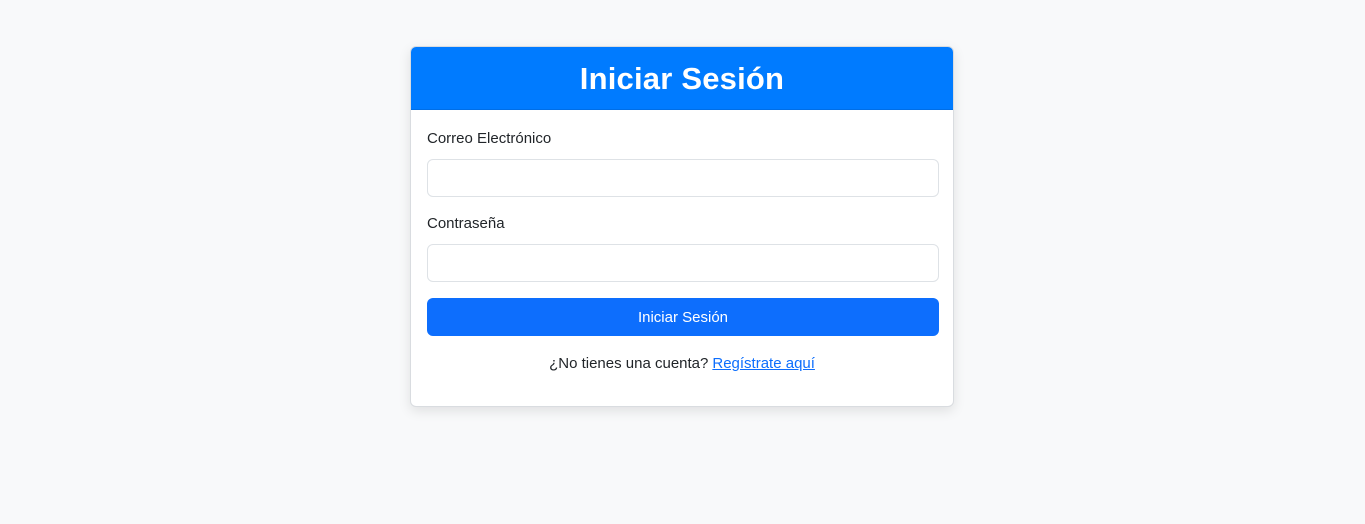 This screenshot has height=524, width=1365. I want to click on password-label: Contraseña, so click(466, 223).